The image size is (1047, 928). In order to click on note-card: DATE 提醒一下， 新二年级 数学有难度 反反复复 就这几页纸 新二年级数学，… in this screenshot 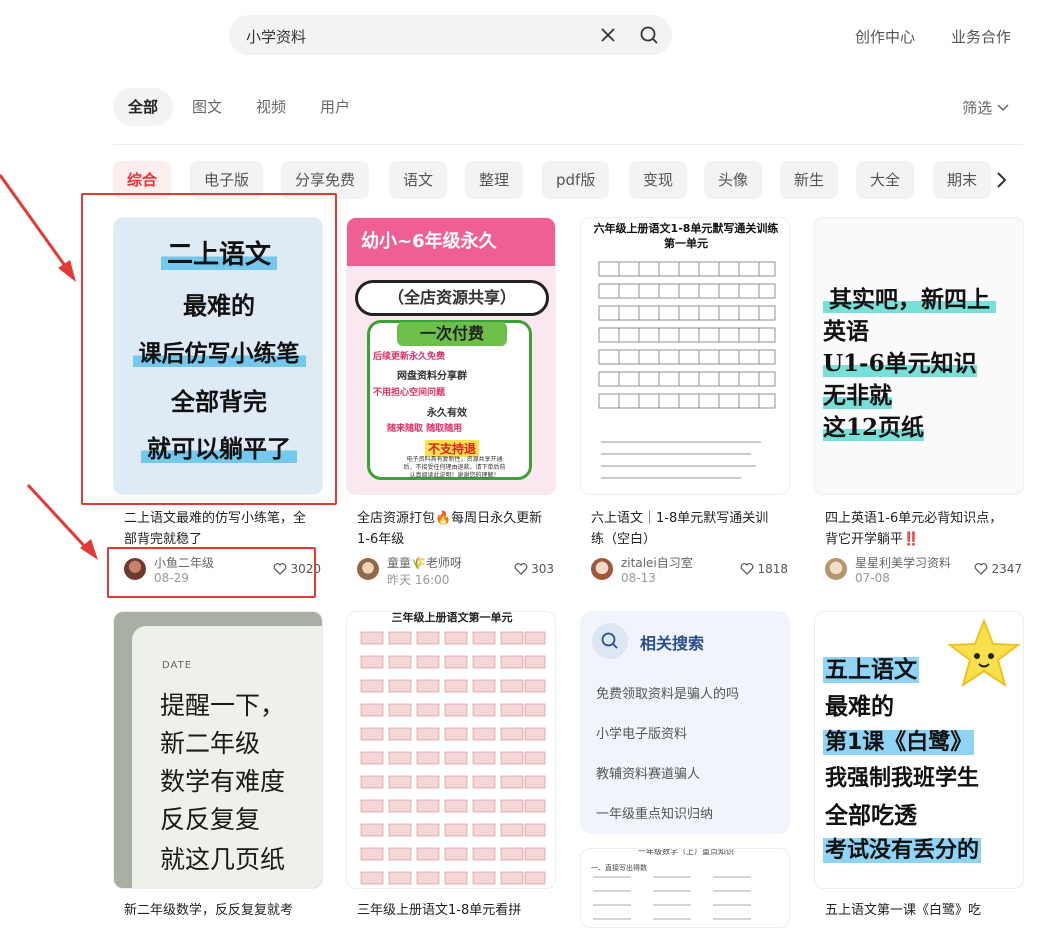, I will do `click(218, 764)`.